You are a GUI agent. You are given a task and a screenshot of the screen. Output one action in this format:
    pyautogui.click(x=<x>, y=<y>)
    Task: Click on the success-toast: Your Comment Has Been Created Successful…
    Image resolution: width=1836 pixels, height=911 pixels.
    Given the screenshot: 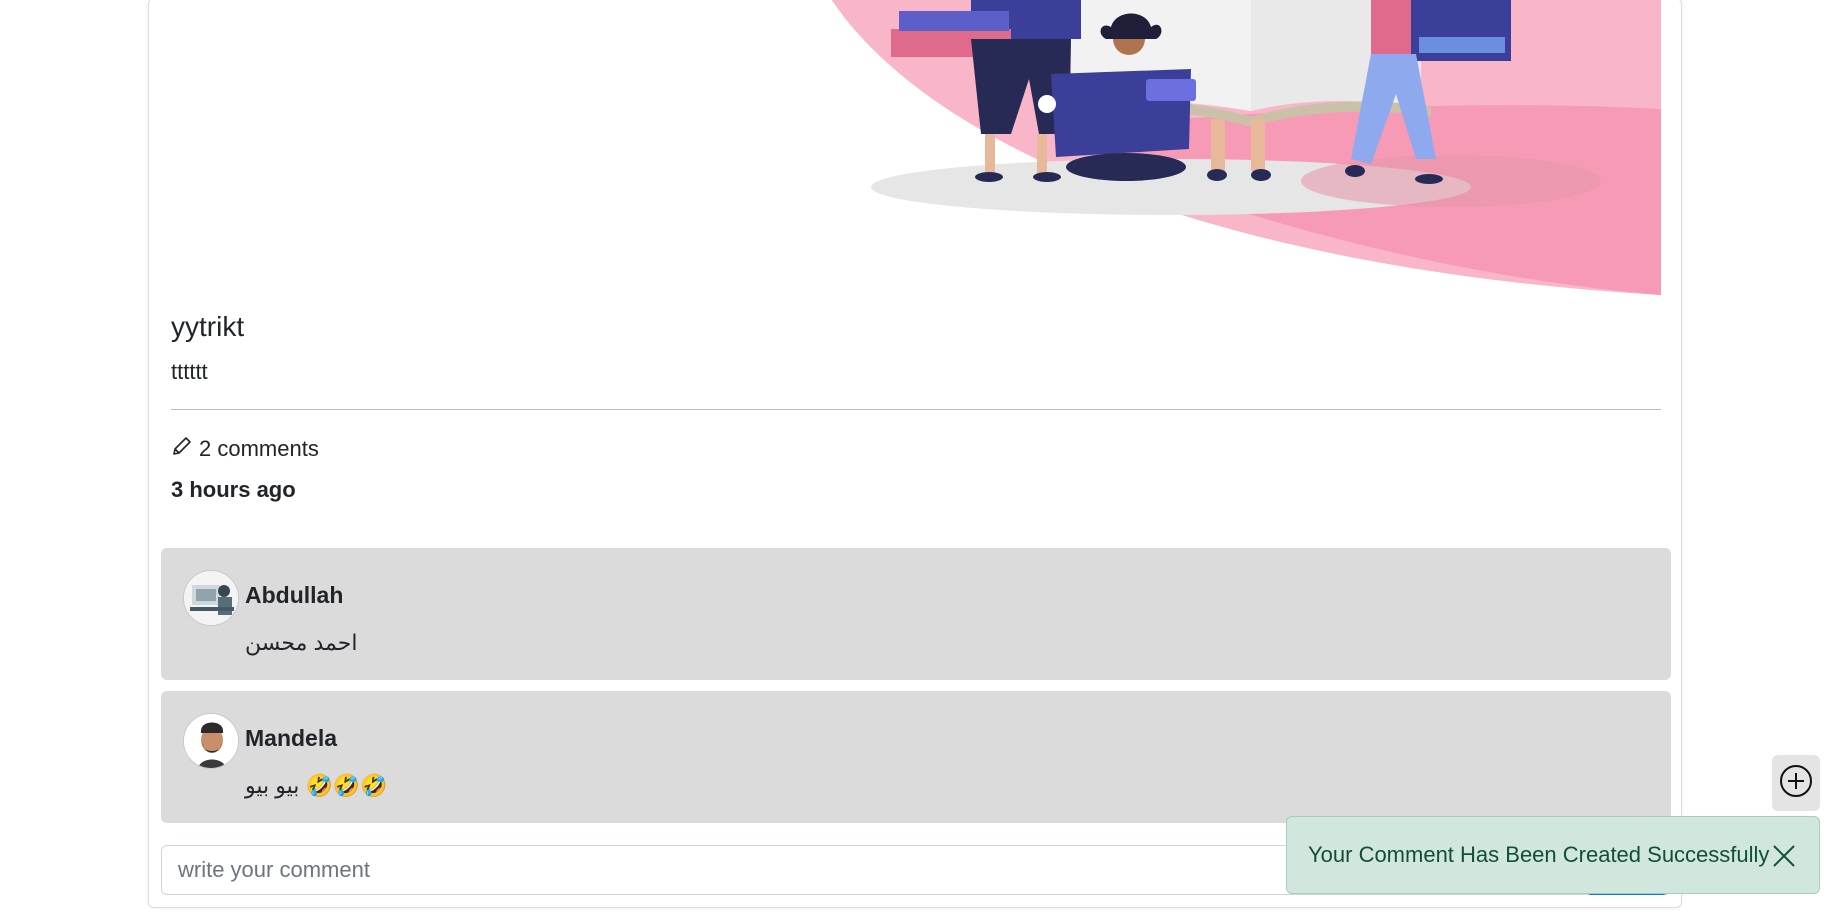 What is the action you would take?
    pyautogui.click(x=1553, y=855)
    